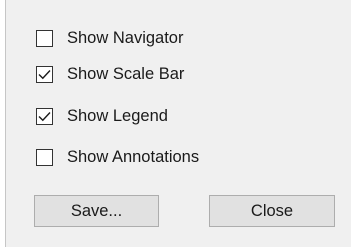 The width and height of the screenshot is (351, 247). I want to click on show-scale-bar-checkbox, so click(44, 74).